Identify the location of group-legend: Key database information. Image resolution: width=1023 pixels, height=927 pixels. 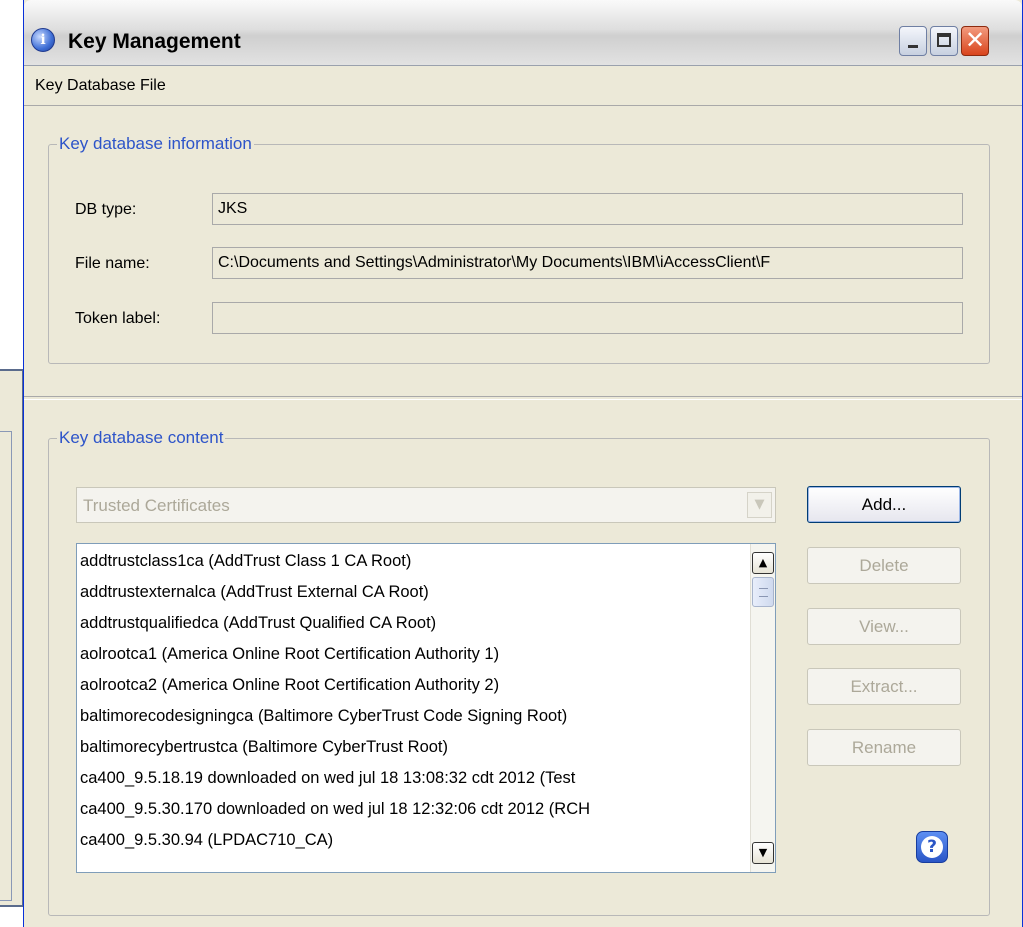
(155, 143).